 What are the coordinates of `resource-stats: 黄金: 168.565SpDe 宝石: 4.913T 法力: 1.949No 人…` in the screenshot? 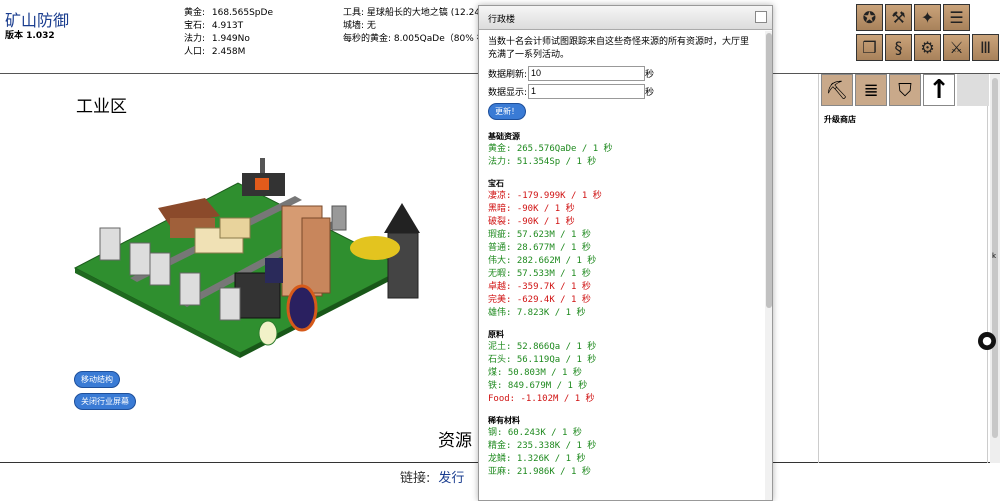 It's located at (228, 33).